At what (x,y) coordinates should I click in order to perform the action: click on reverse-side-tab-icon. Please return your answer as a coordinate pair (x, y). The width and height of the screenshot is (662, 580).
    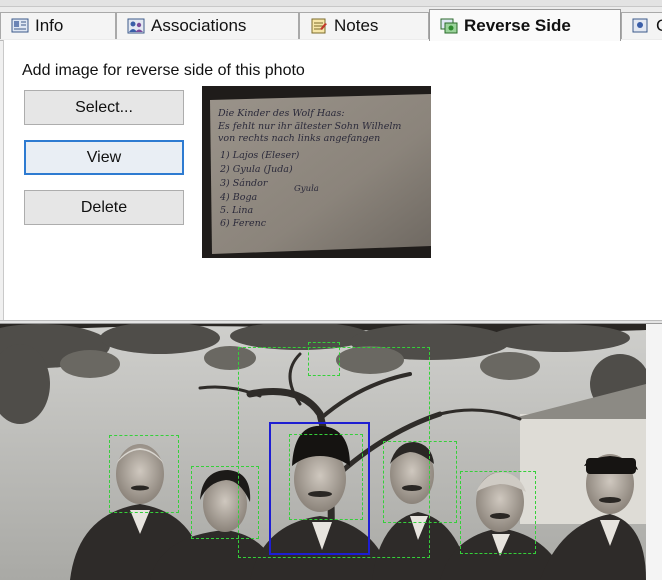
    Looking at the image, I should click on (449, 25).